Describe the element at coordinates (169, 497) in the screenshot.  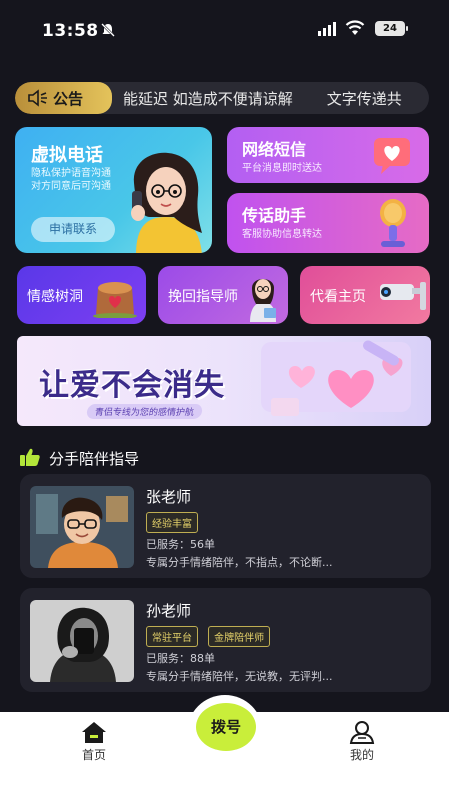
I see `mentor-name: 张老师` at that location.